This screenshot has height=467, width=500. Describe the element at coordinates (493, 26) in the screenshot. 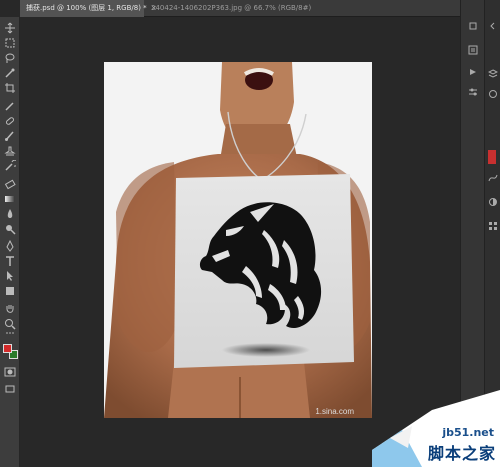

I see `expand-panels-icon` at that location.